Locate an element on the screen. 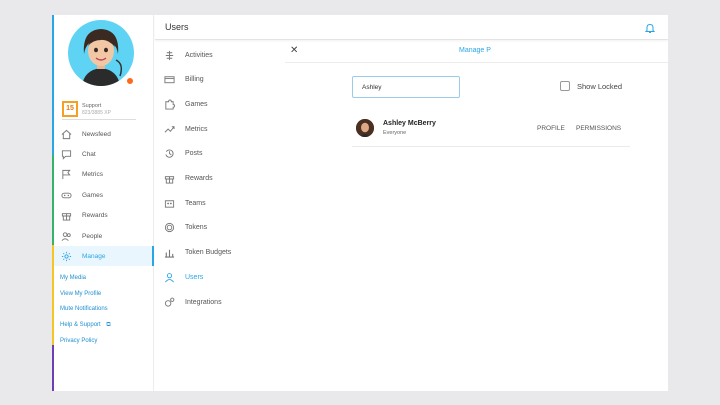 Image resolution: width=720 pixels, height=405 pixels. manage-item-users: Users is located at coordinates (220, 277).